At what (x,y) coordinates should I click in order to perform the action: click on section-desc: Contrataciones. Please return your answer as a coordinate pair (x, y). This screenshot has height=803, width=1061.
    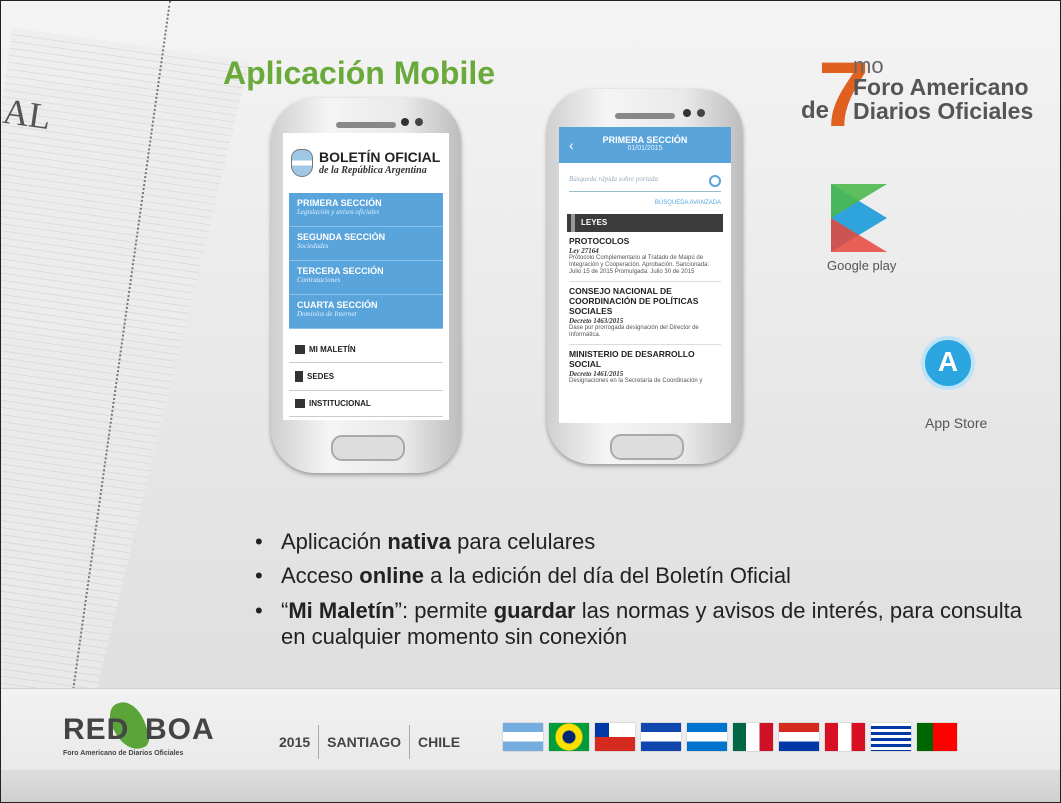
    Looking at the image, I should click on (319, 280).